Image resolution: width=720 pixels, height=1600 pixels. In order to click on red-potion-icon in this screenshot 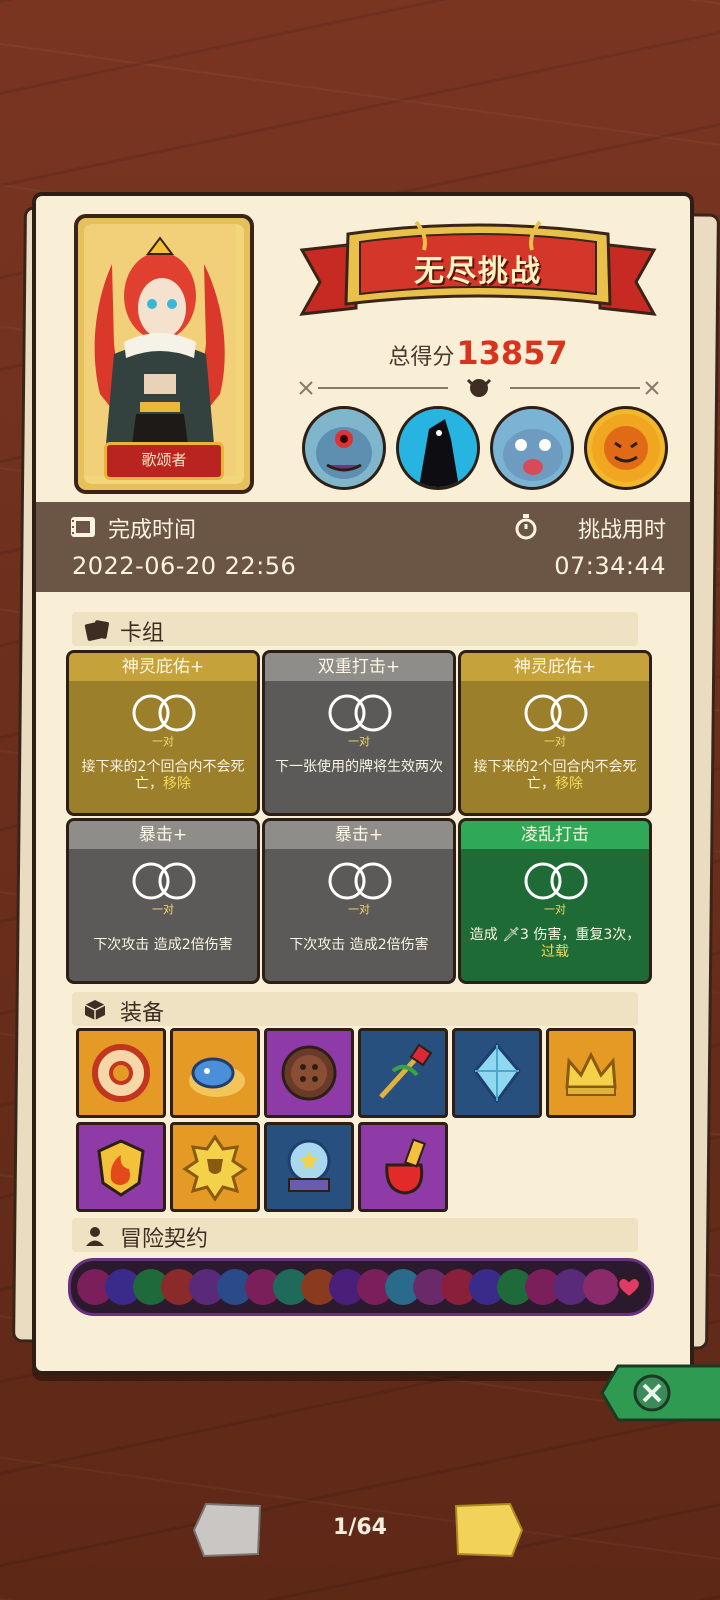, I will do `click(403, 1167)`.